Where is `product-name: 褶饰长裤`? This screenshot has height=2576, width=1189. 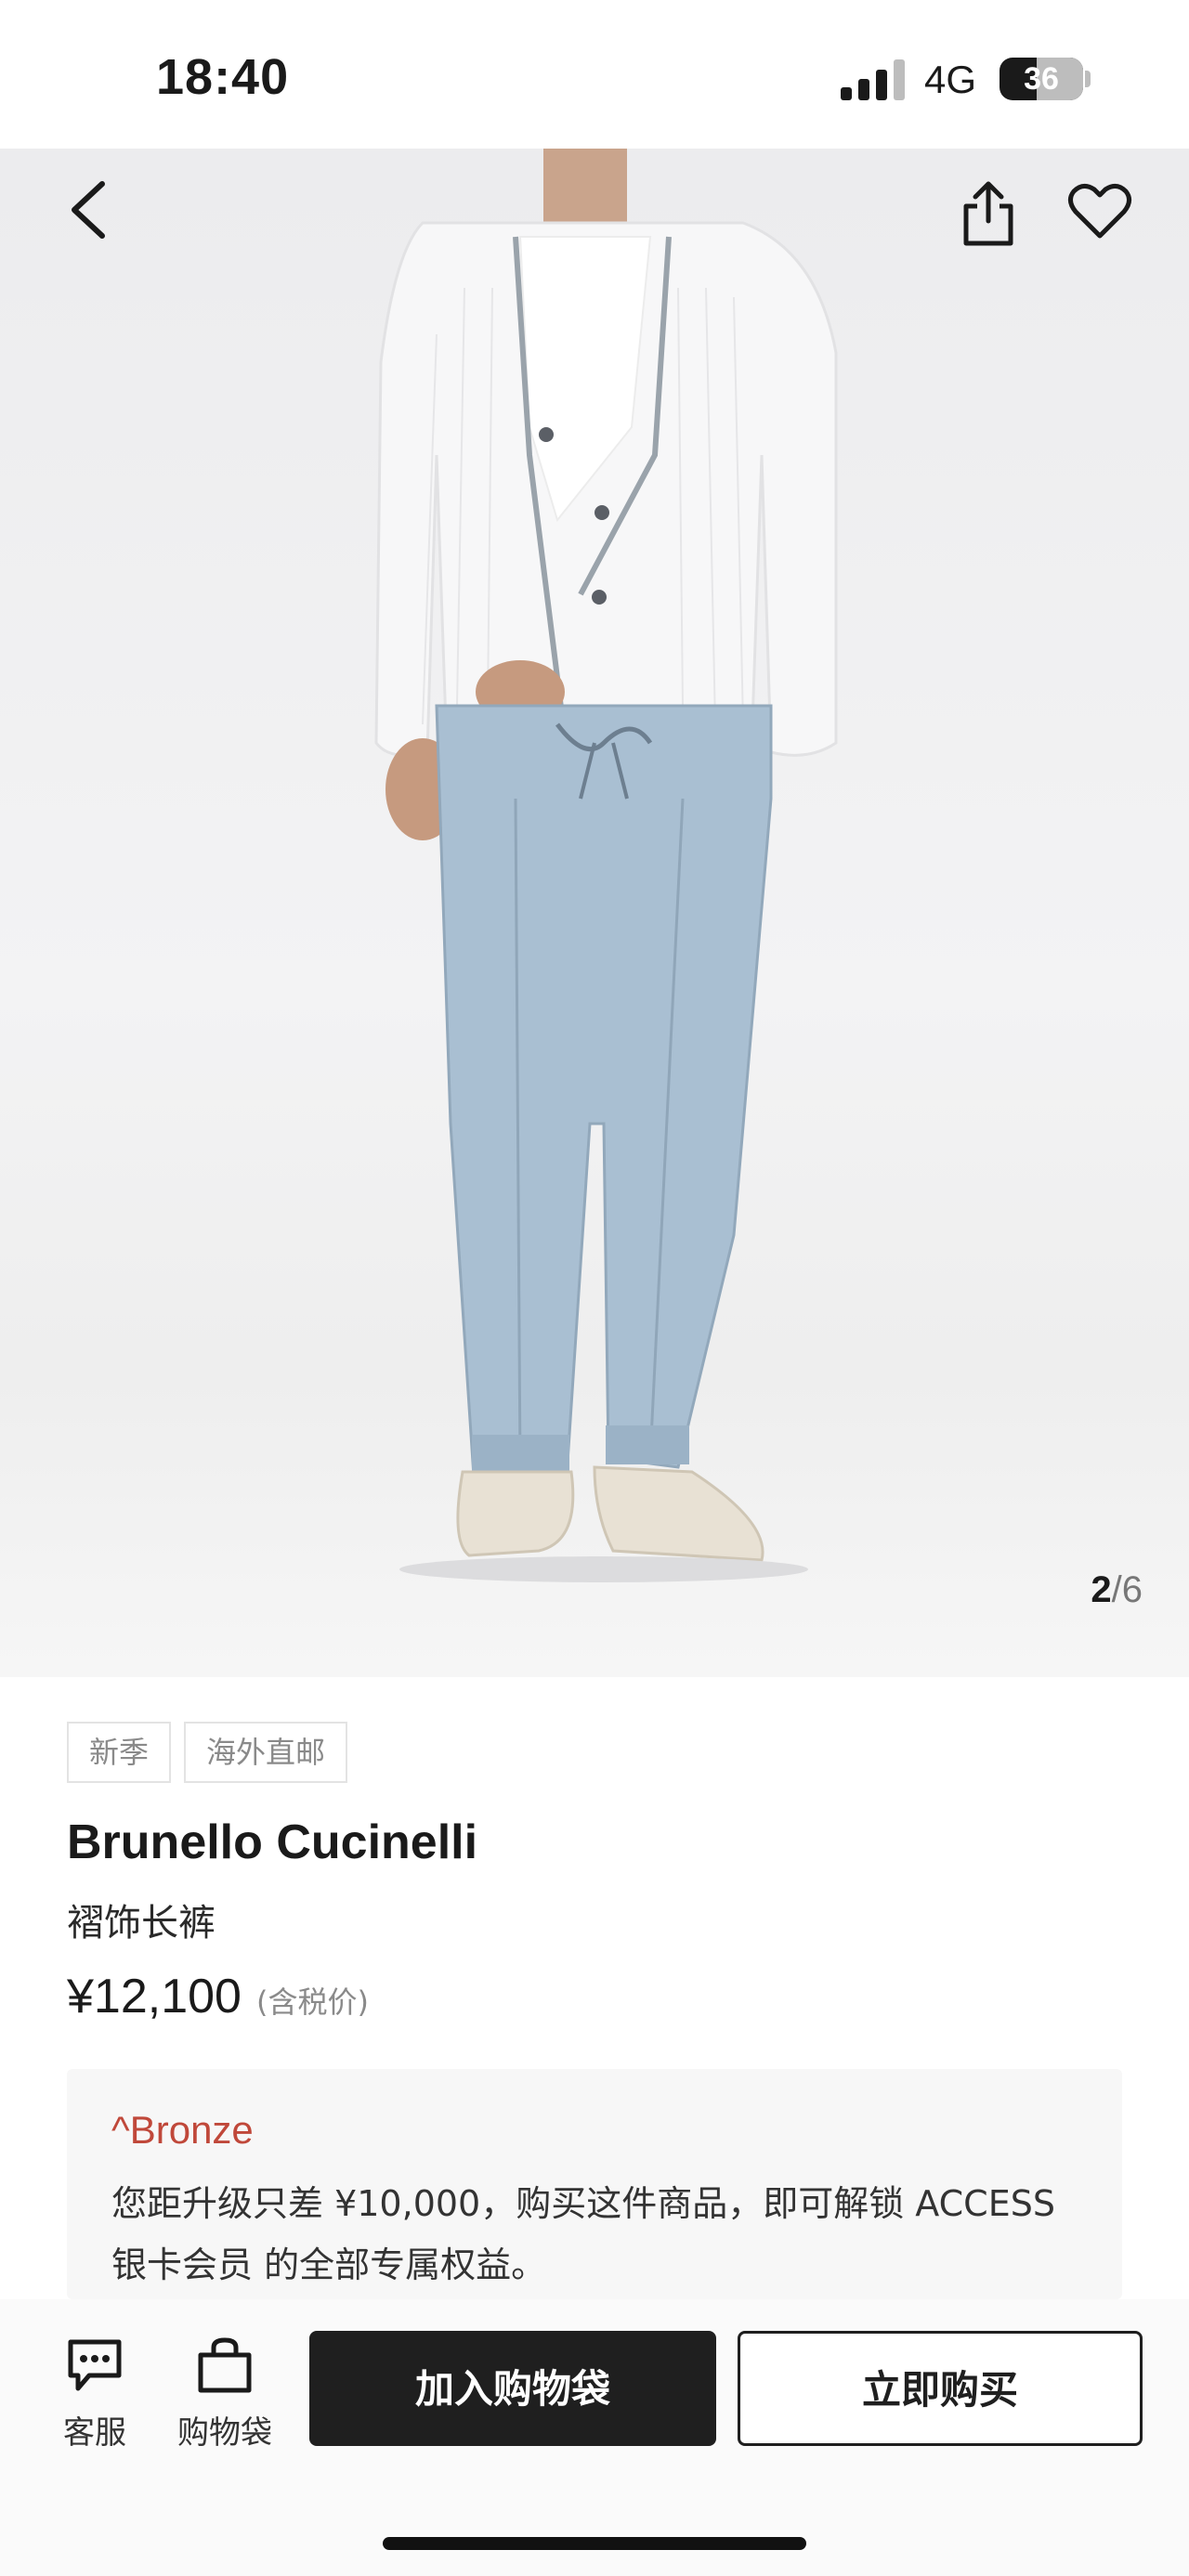
product-name: 褶饰长裤 is located at coordinates (141, 1923).